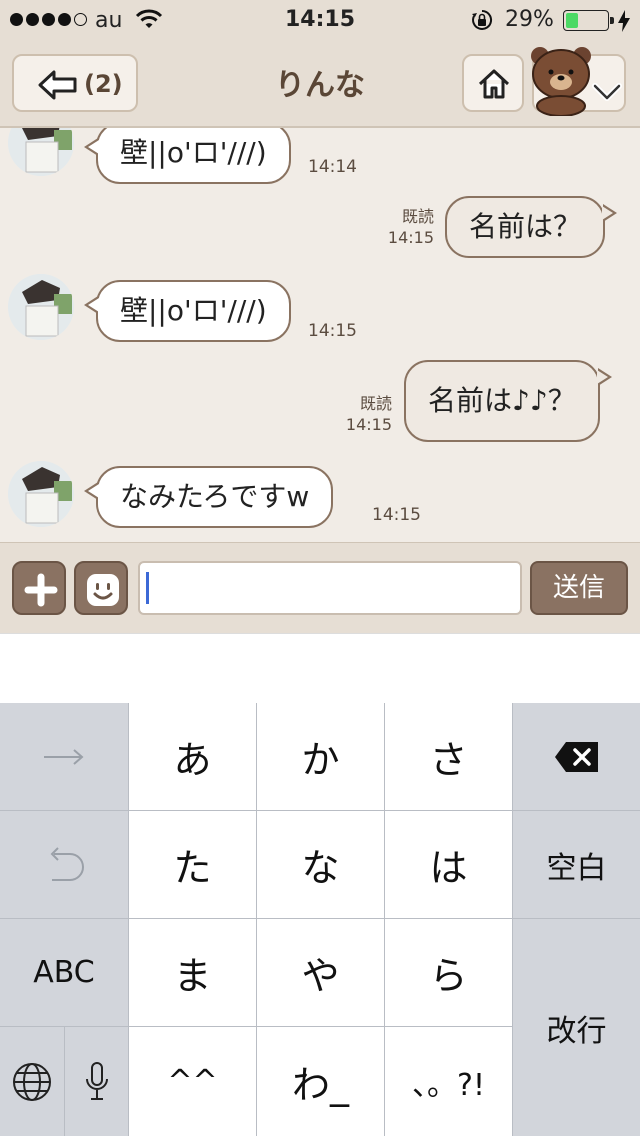 Image resolution: width=640 pixels, height=1136 pixels. I want to click on rotation-lock-icon, so click(482, 19).